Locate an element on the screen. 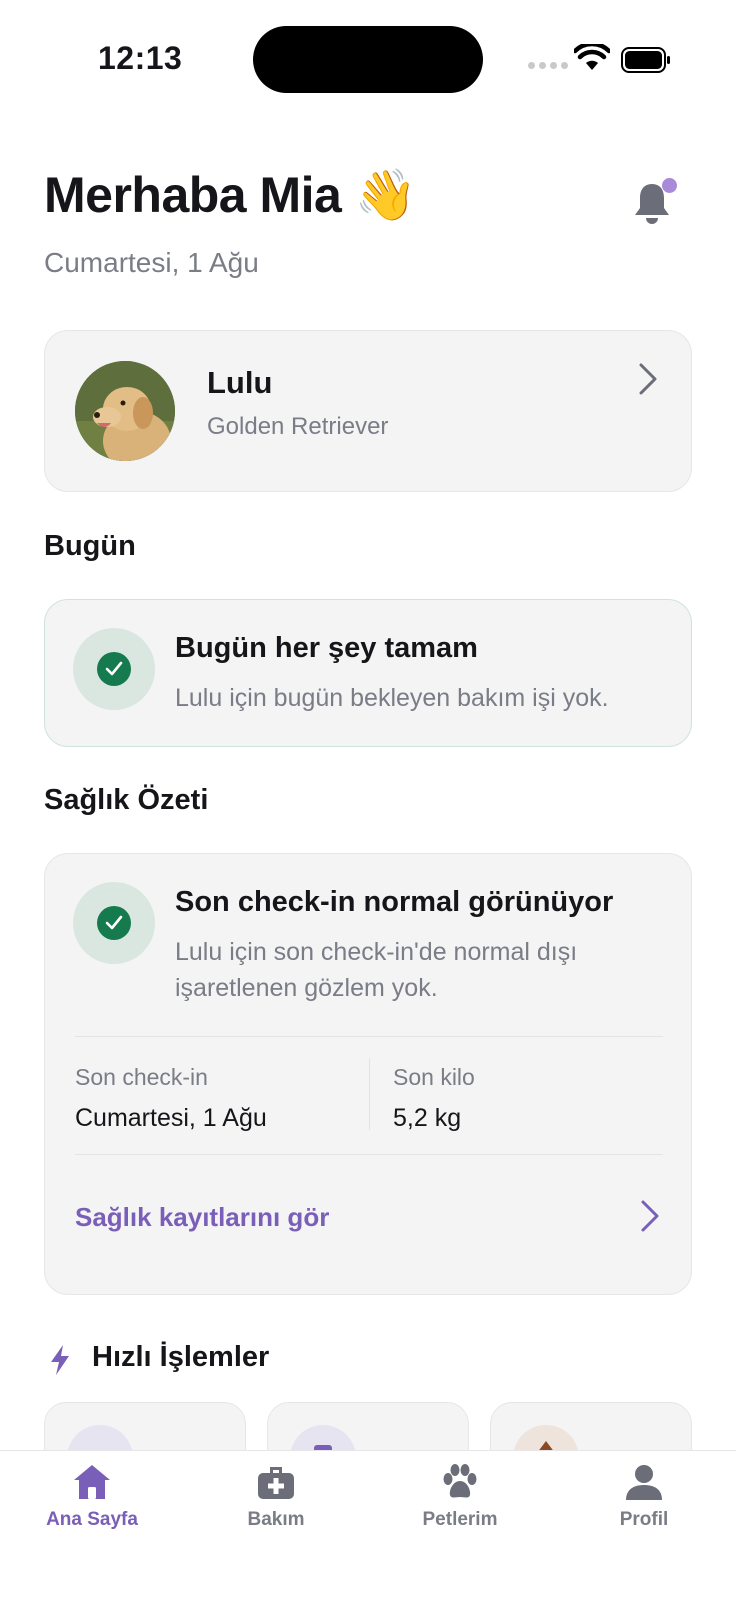 This screenshot has height=1600, width=736. tab-pets-label: Petlerim is located at coordinates (460, 1519).